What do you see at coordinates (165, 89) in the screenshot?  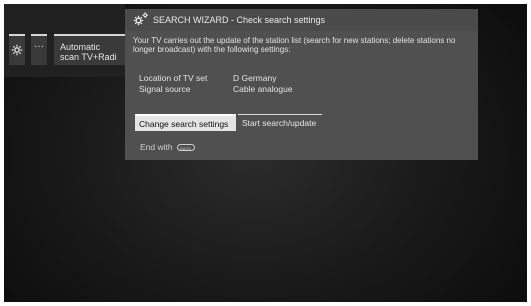 I see `setting-label-signal-source: Signal source` at bounding box center [165, 89].